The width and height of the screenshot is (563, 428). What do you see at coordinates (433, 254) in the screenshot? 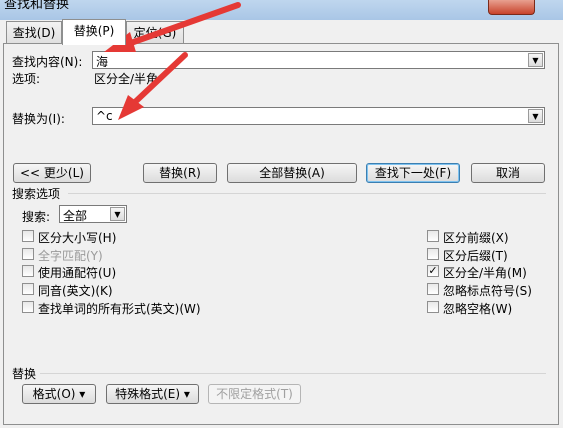
I see `match-suffix-checkbox` at bounding box center [433, 254].